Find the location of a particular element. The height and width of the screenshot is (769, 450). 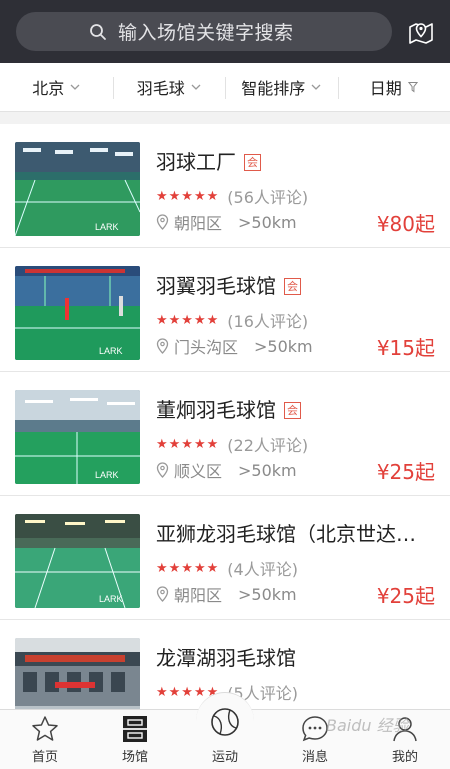

filter-sort: 智能排序 is located at coordinates (281, 87).